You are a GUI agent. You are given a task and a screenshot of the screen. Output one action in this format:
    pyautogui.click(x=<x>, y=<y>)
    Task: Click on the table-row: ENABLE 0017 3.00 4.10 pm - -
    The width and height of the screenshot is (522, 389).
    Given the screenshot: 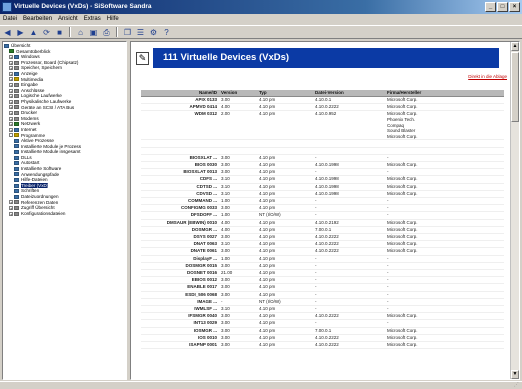 What is the action you would take?
    pyautogui.click(x=322, y=287)
    